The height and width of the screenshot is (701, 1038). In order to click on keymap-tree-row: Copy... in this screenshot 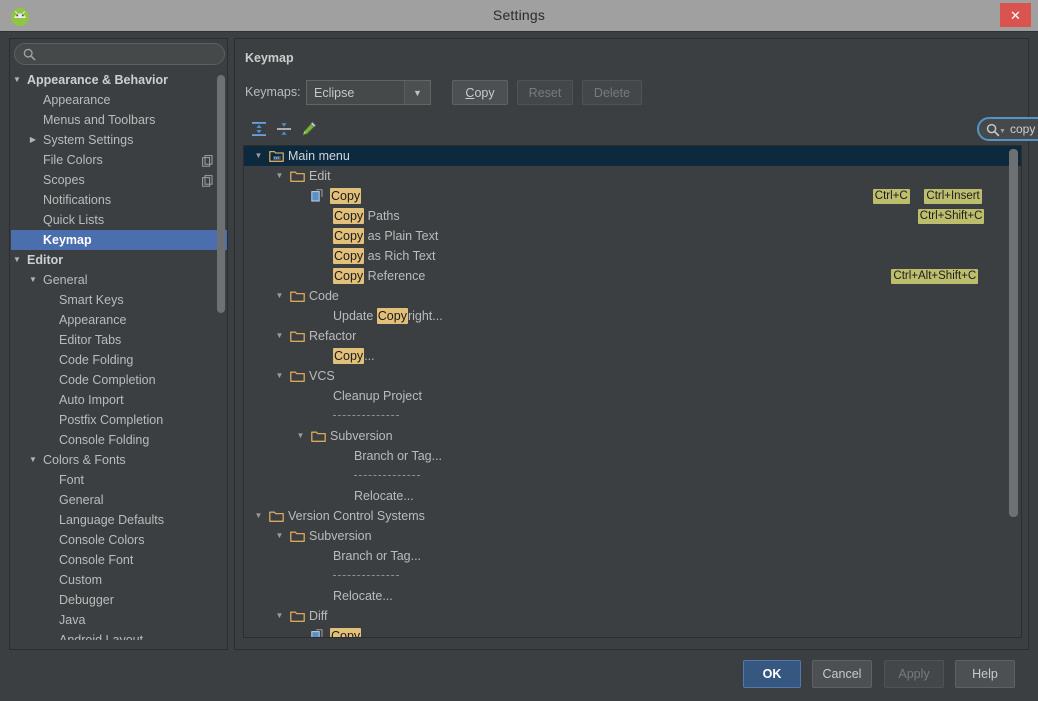, I will do `click(632, 356)`.